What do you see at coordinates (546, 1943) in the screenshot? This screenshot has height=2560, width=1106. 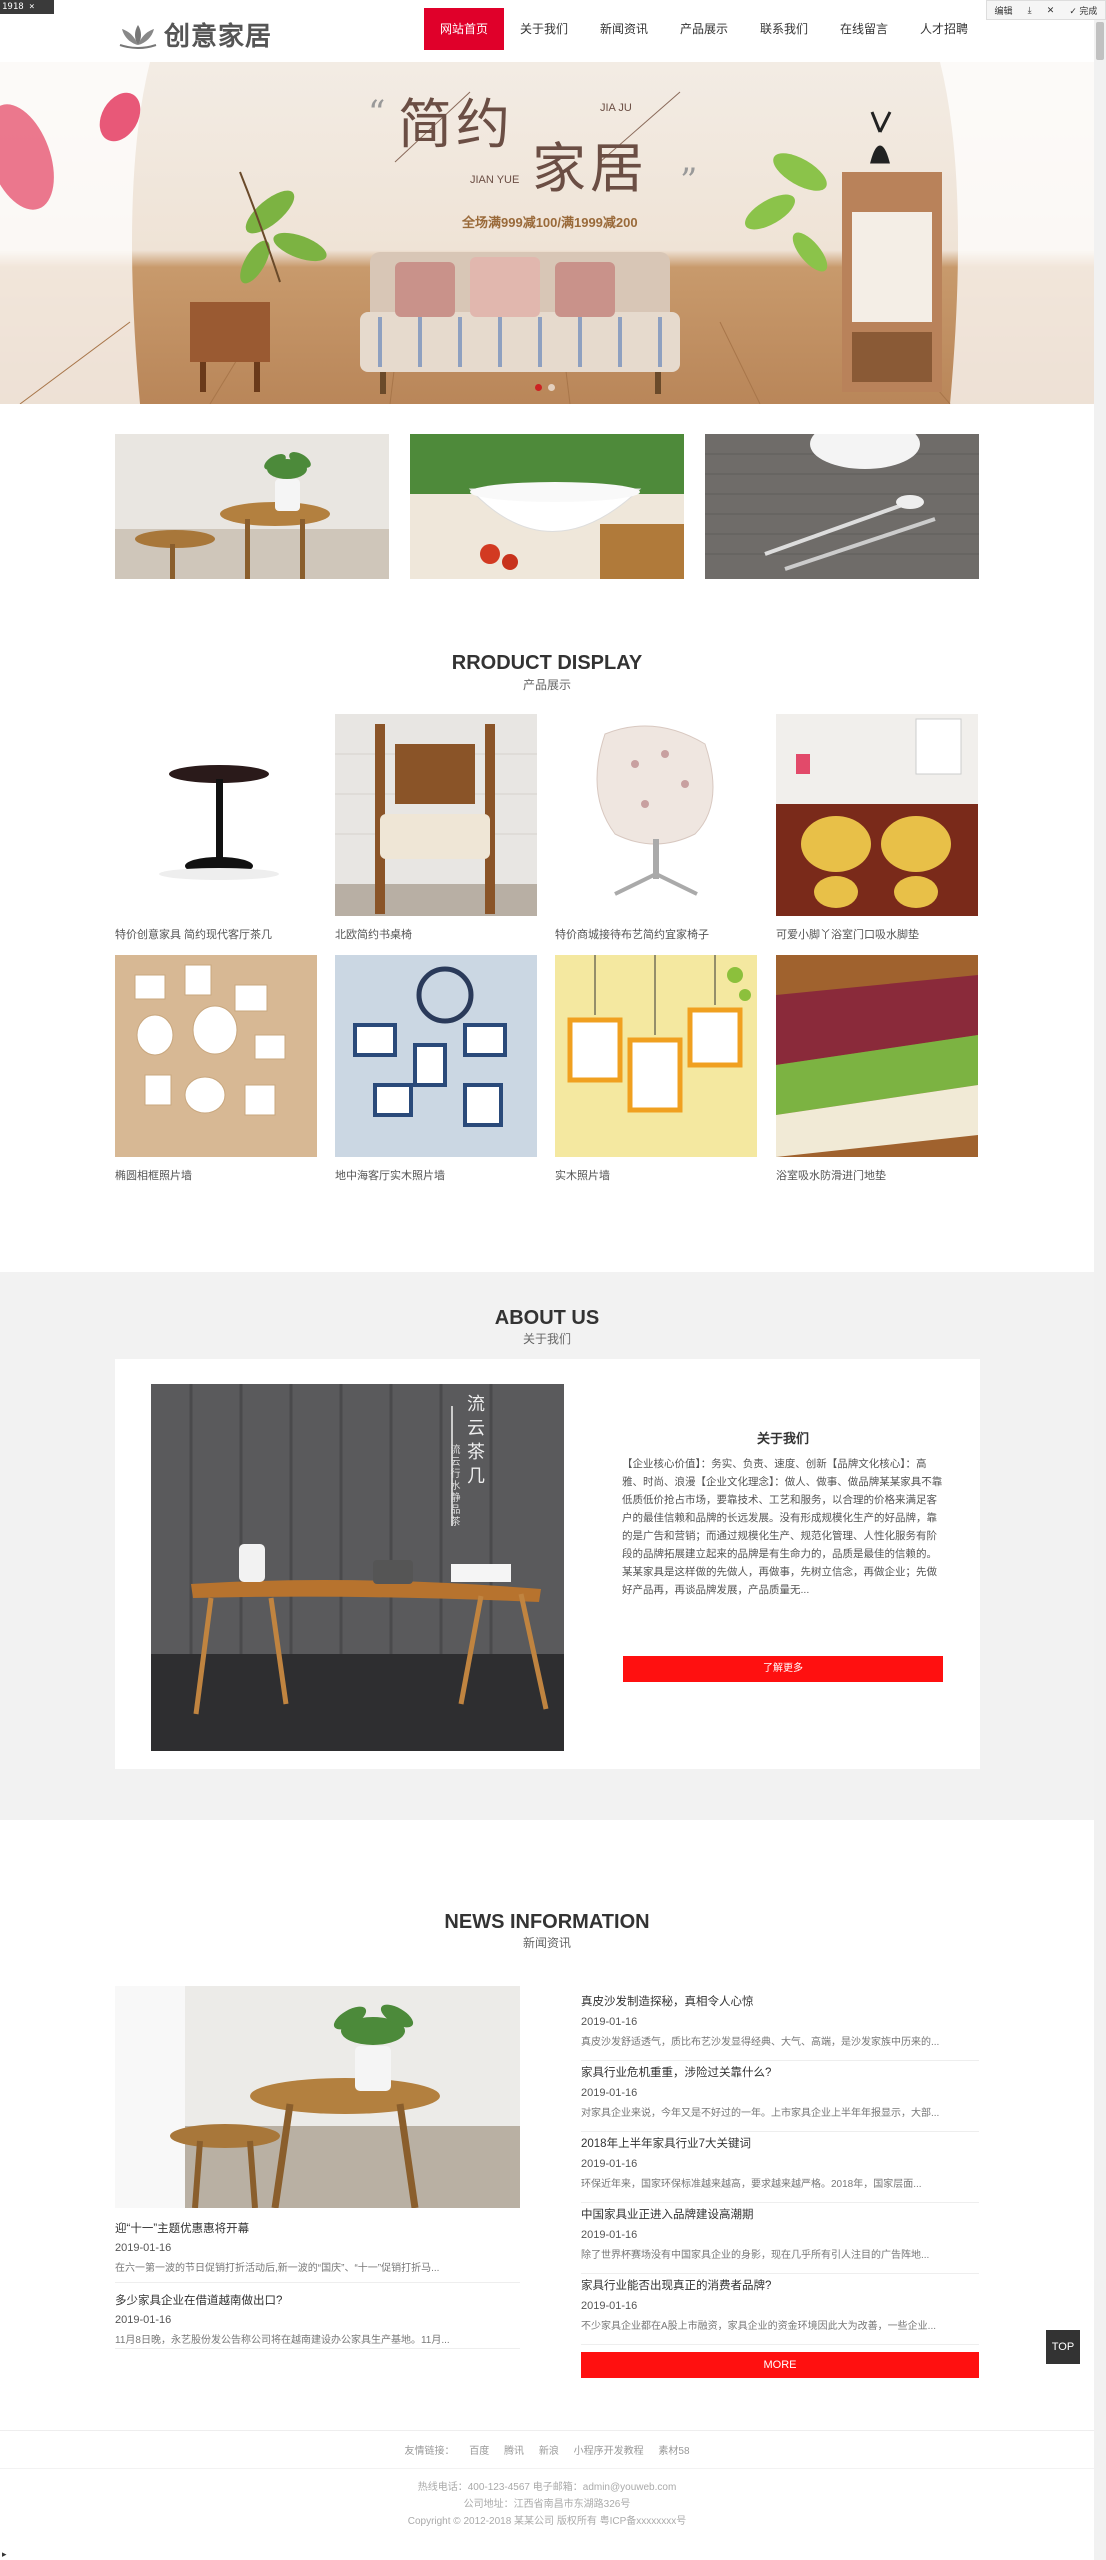 I see `news-subtitle: 新闻资讯` at bounding box center [546, 1943].